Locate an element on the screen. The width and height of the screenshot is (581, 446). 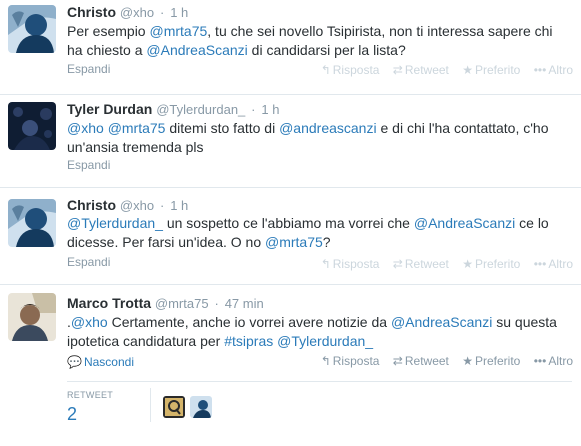
timestamp: 47 min is located at coordinates (244, 303).